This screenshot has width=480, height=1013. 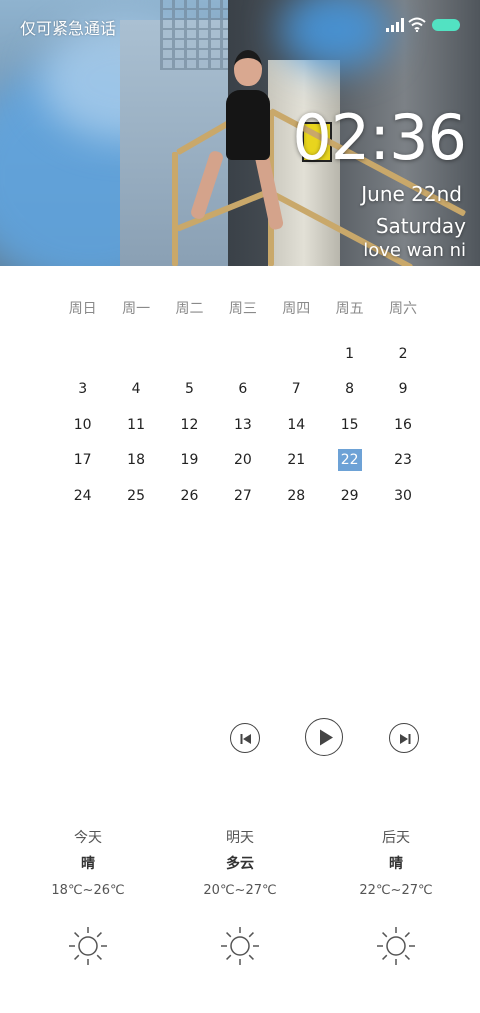 What do you see at coordinates (240, 864) in the screenshot?
I see `weather-condition: 多云` at bounding box center [240, 864].